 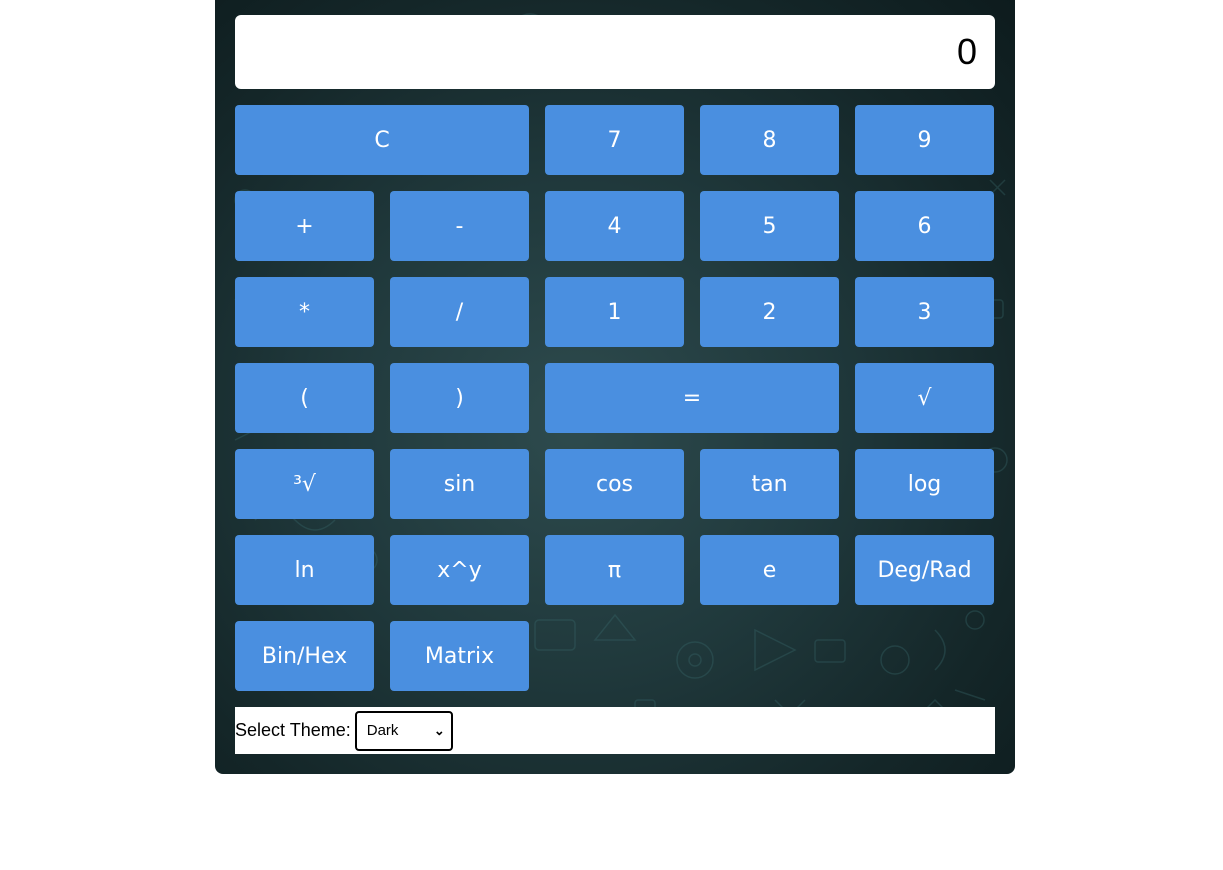 I want to click on theme-selector-bar: Select Theme: Dark ⌄, so click(x=615, y=730).